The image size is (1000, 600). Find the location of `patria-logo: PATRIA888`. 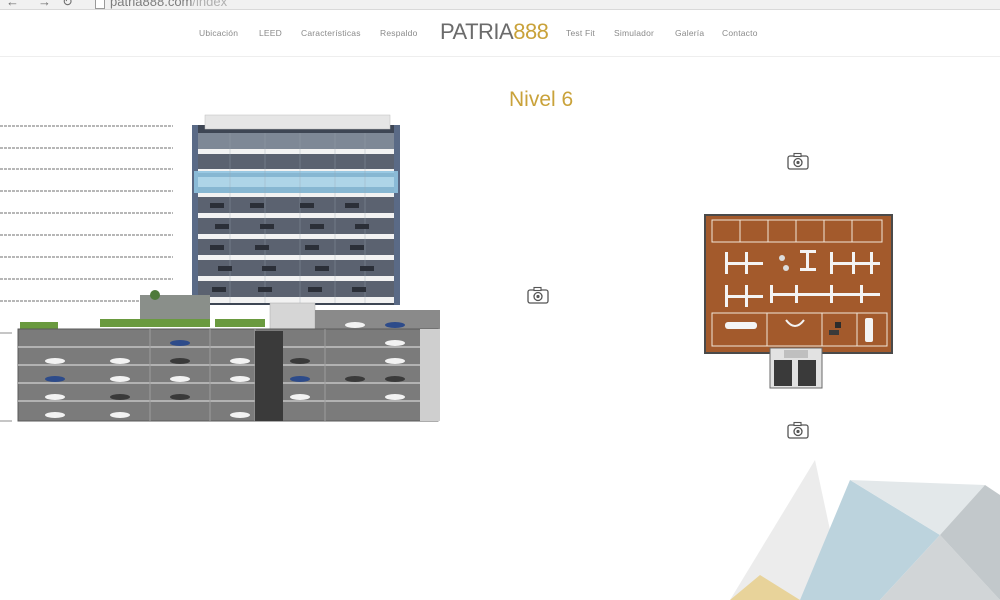

patria-logo: PATRIA888 is located at coordinates (494, 32).